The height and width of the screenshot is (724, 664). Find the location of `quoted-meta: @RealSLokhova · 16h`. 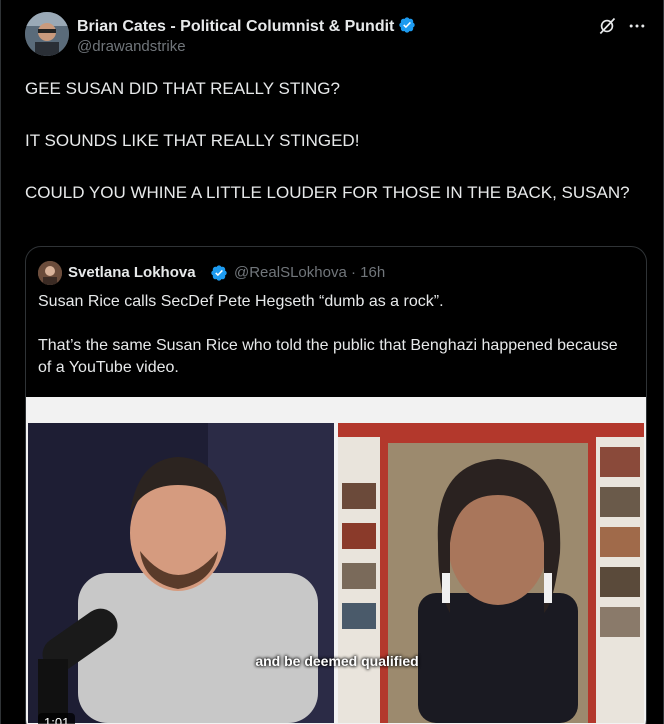

quoted-meta: @RealSLokhova · 16h is located at coordinates (309, 272).